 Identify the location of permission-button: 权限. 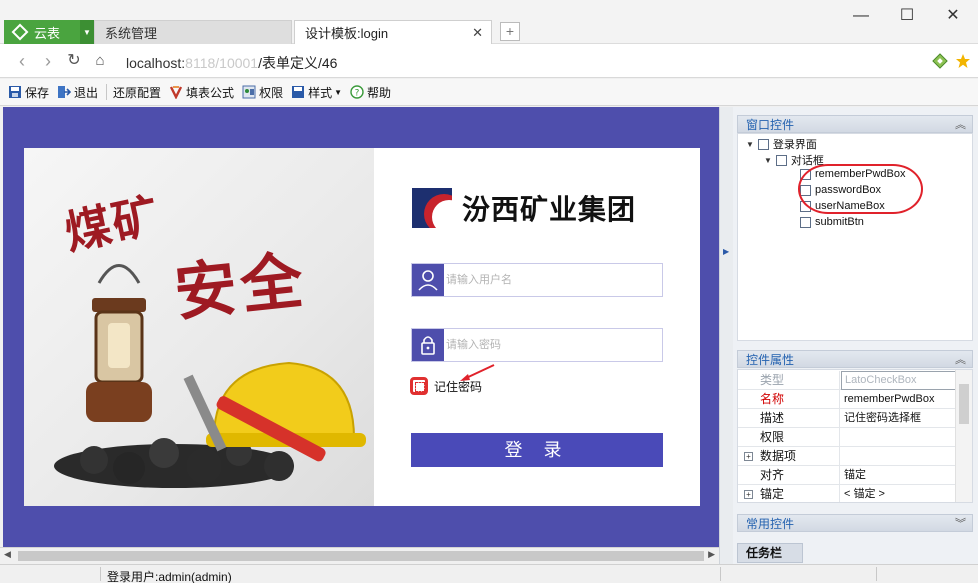
(262, 92).